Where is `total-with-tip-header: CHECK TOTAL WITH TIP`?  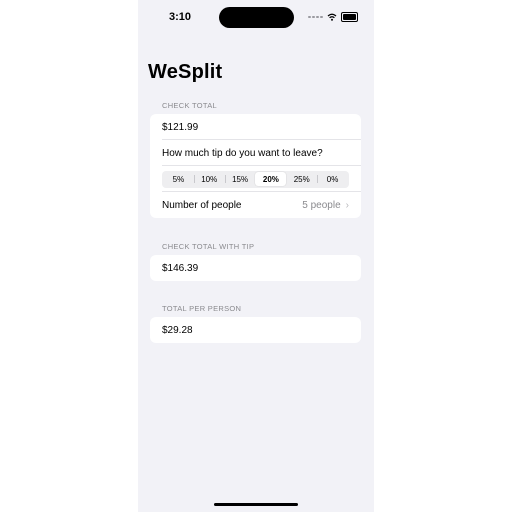 total-with-tip-header: CHECK TOTAL WITH TIP is located at coordinates (208, 246).